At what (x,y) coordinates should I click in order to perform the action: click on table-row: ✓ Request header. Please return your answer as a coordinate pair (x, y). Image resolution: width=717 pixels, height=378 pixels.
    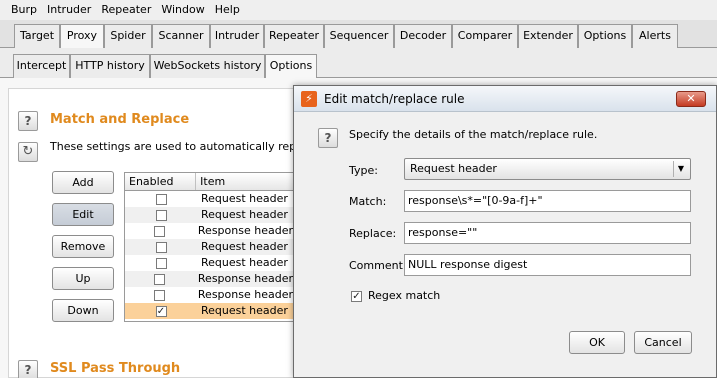
    Looking at the image, I should click on (209, 311).